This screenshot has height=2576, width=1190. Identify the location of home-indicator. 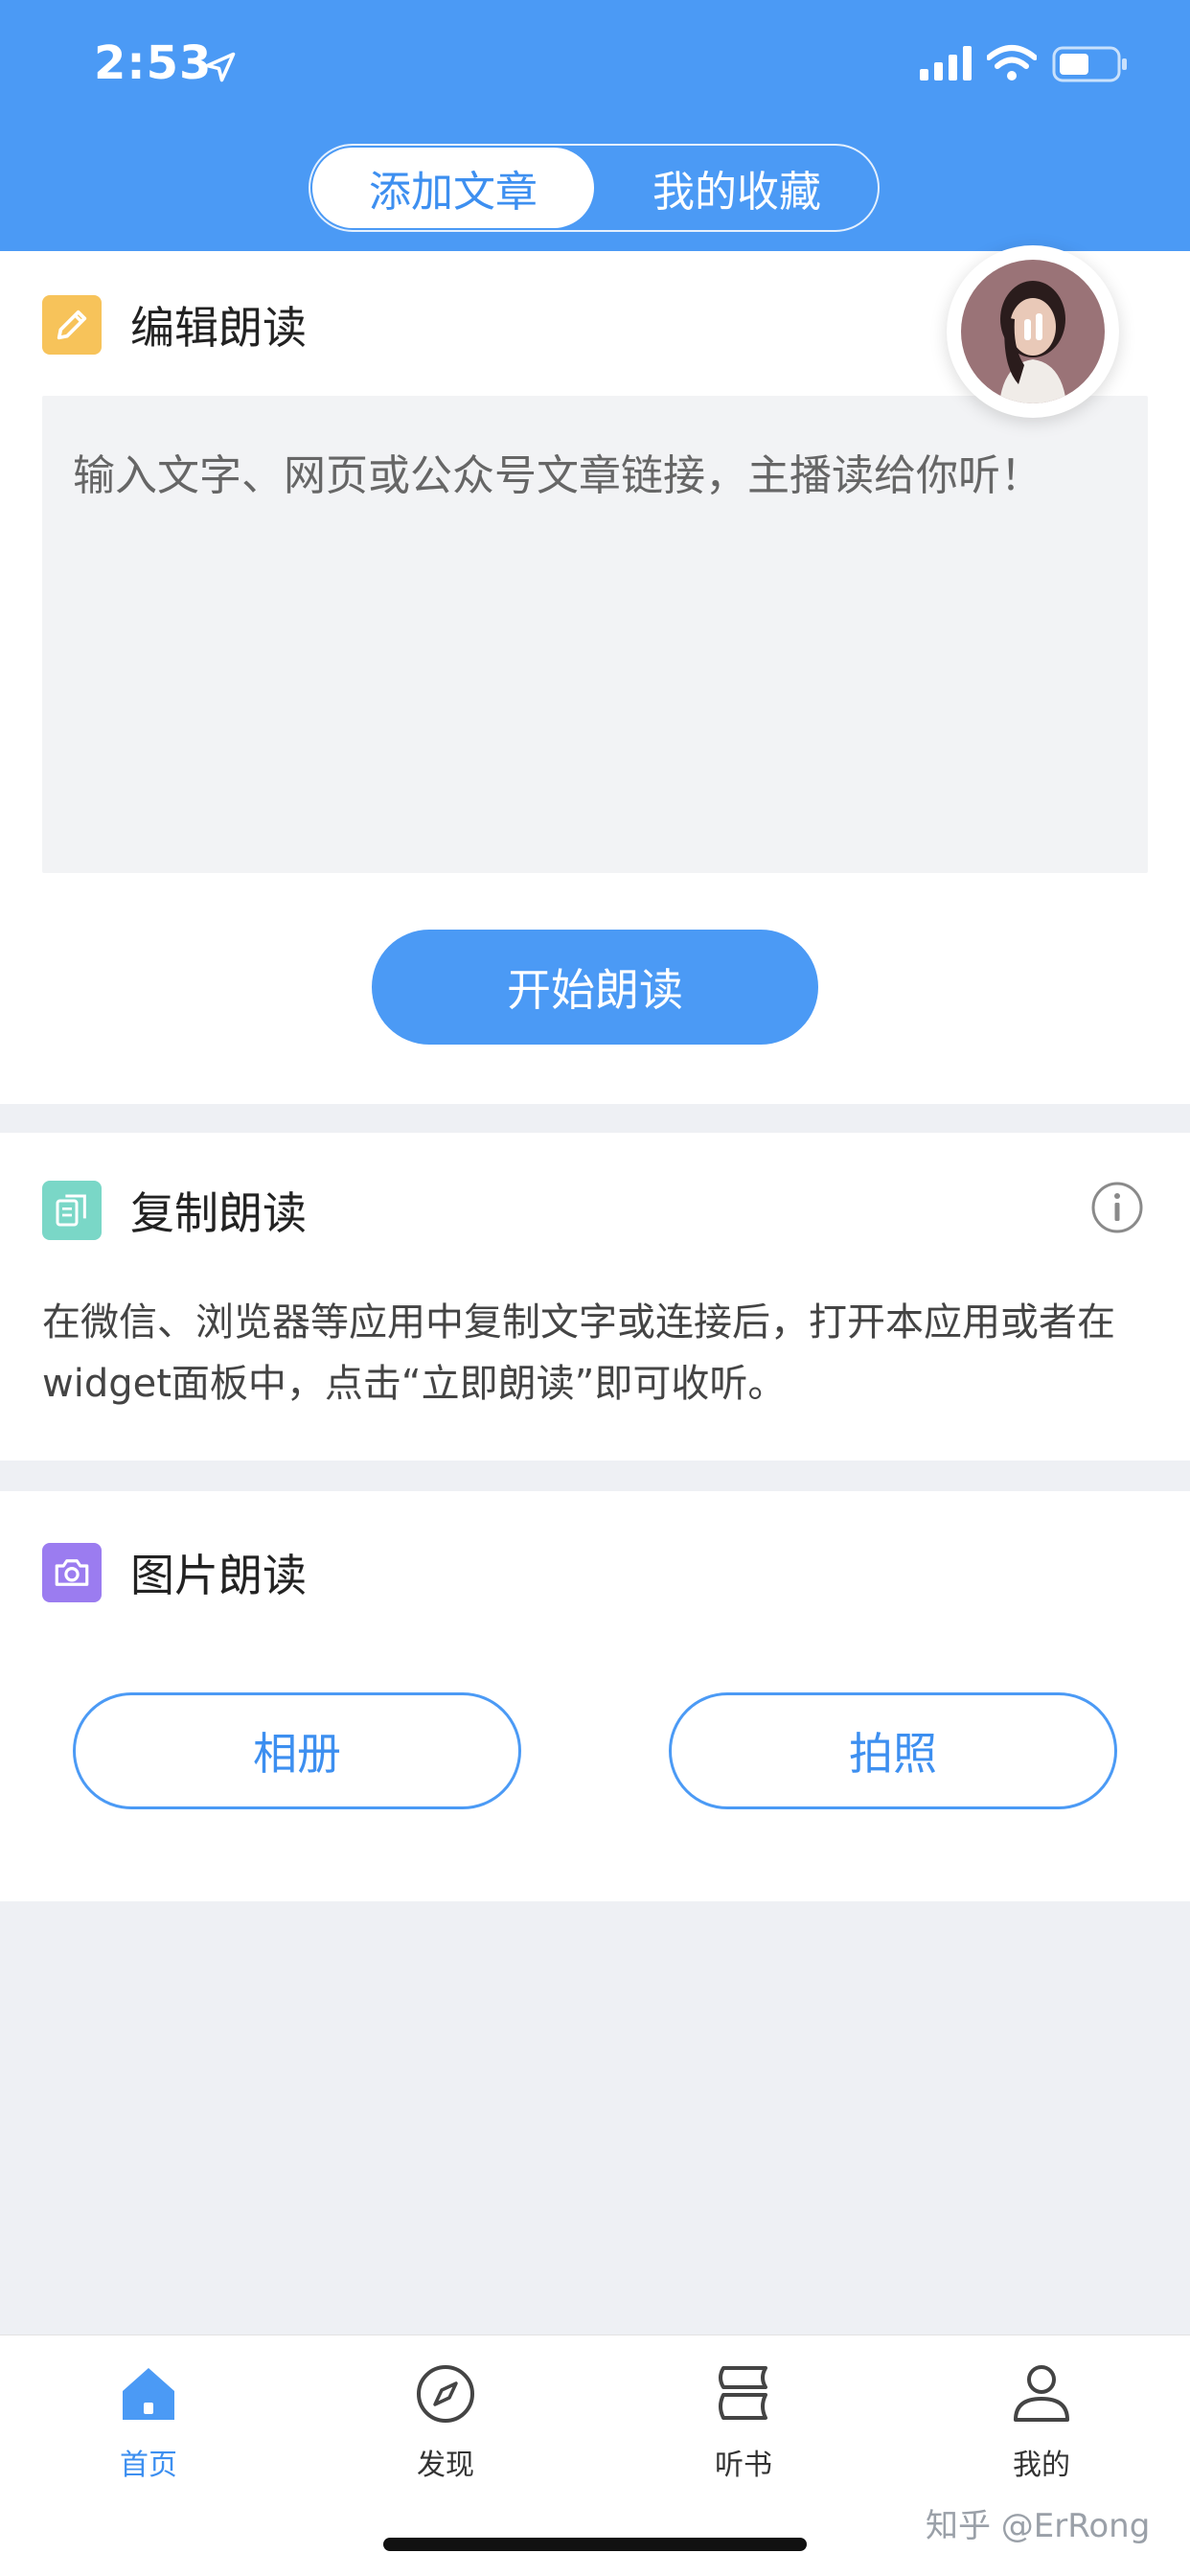
(595, 2544).